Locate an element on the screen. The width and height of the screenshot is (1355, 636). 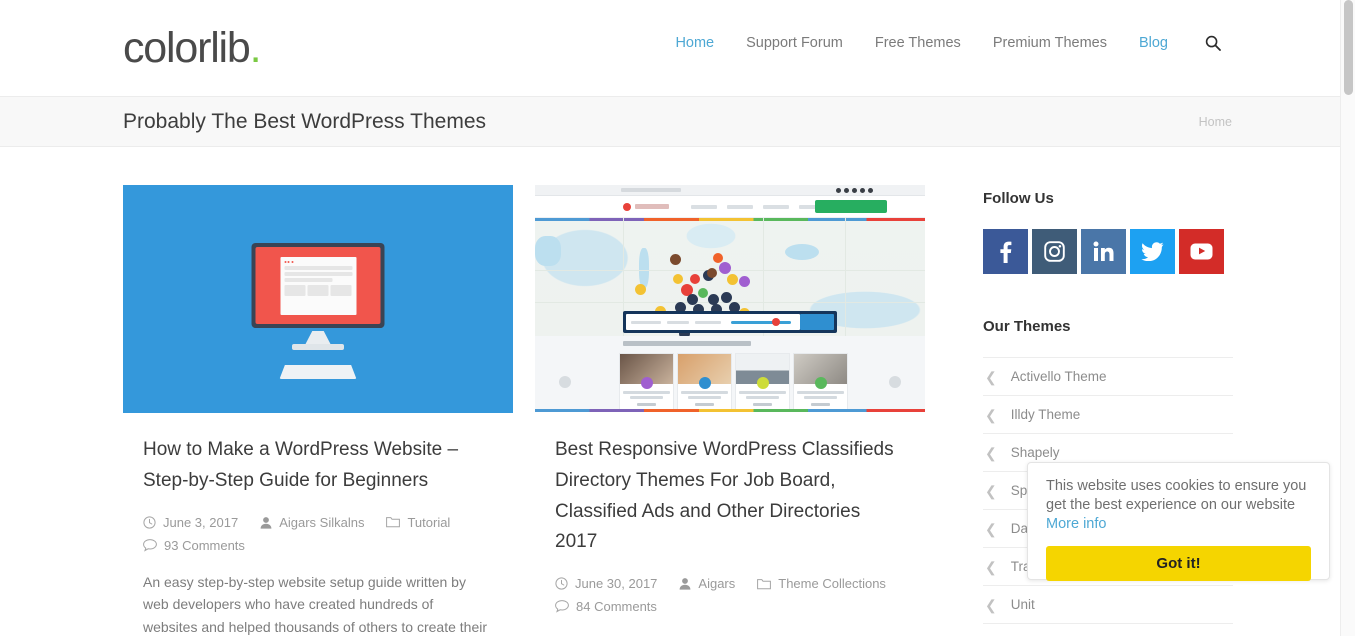
post-category: Tutorial is located at coordinates (418, 522).